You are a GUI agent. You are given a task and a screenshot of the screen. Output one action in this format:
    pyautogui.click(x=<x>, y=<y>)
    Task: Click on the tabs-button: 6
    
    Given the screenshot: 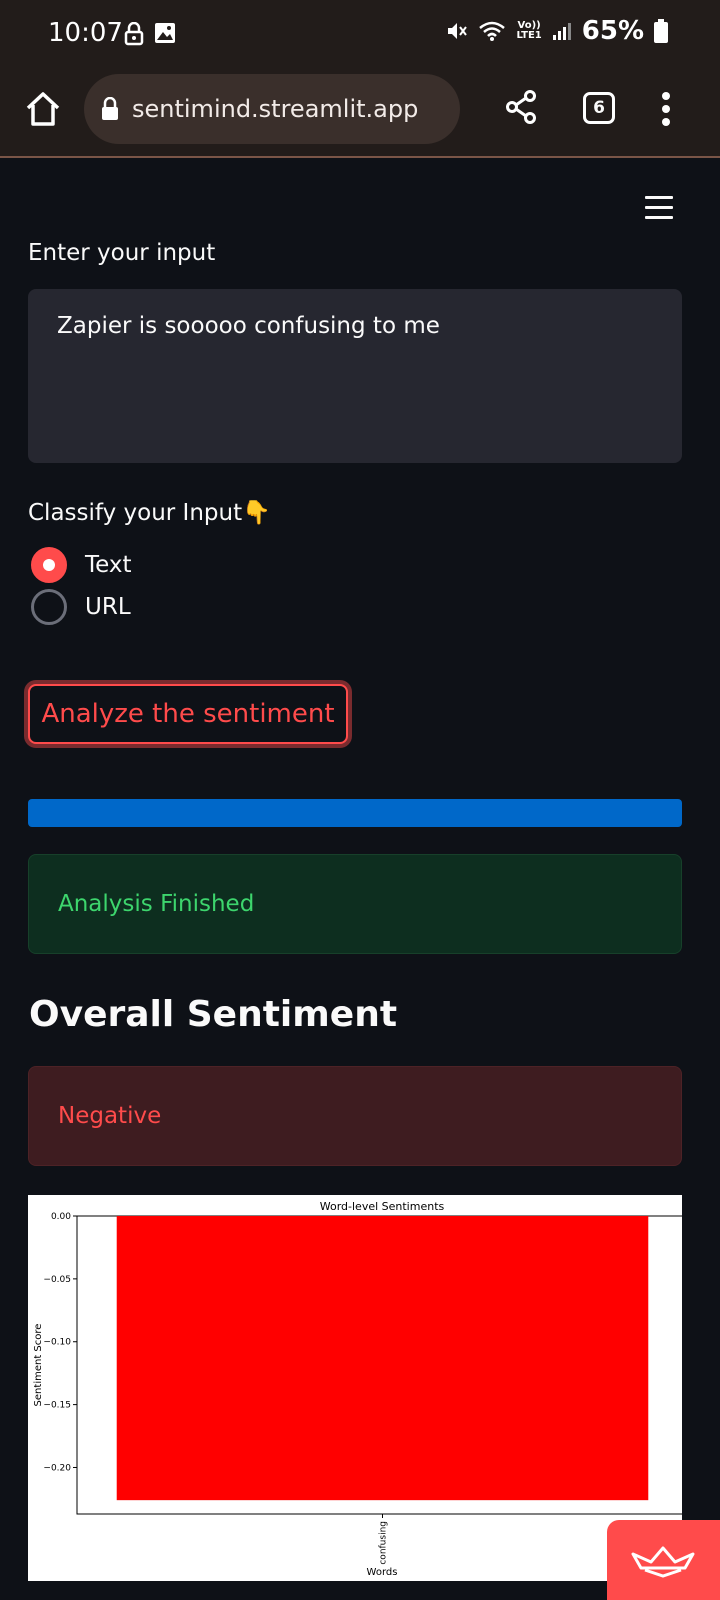 What is the action you would take?
    pyautogui.click(x=599, y=108)
    